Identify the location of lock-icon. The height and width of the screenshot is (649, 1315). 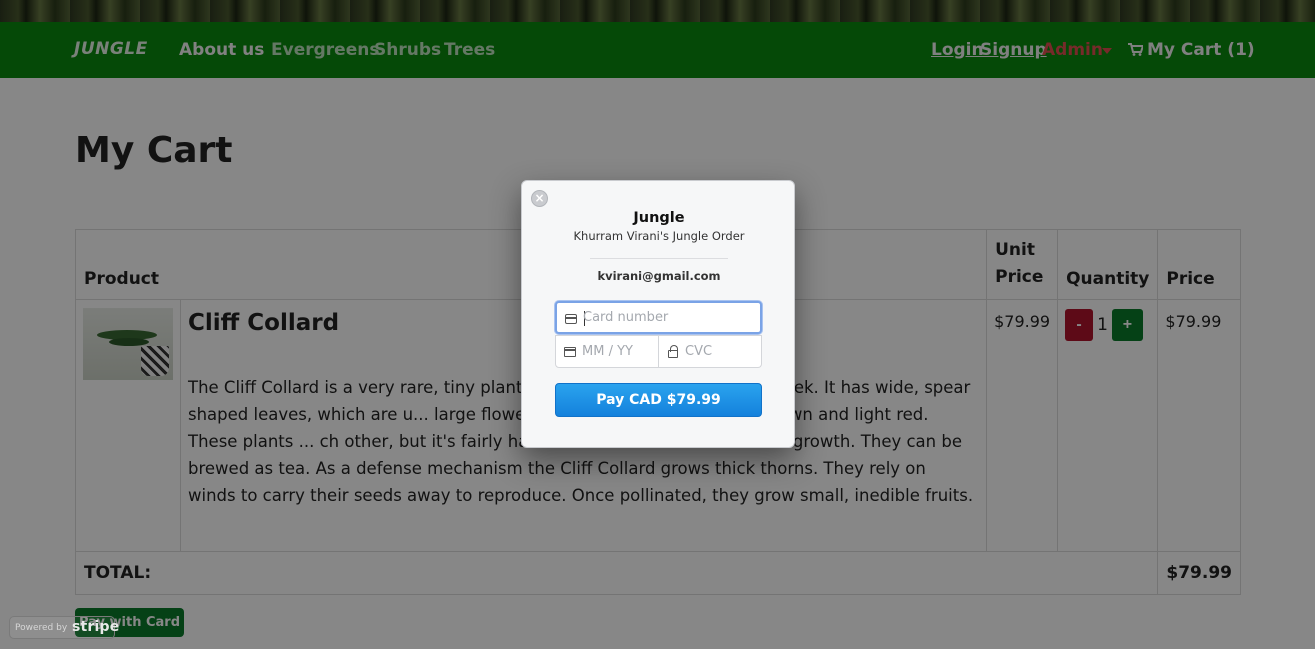
(673, 351).